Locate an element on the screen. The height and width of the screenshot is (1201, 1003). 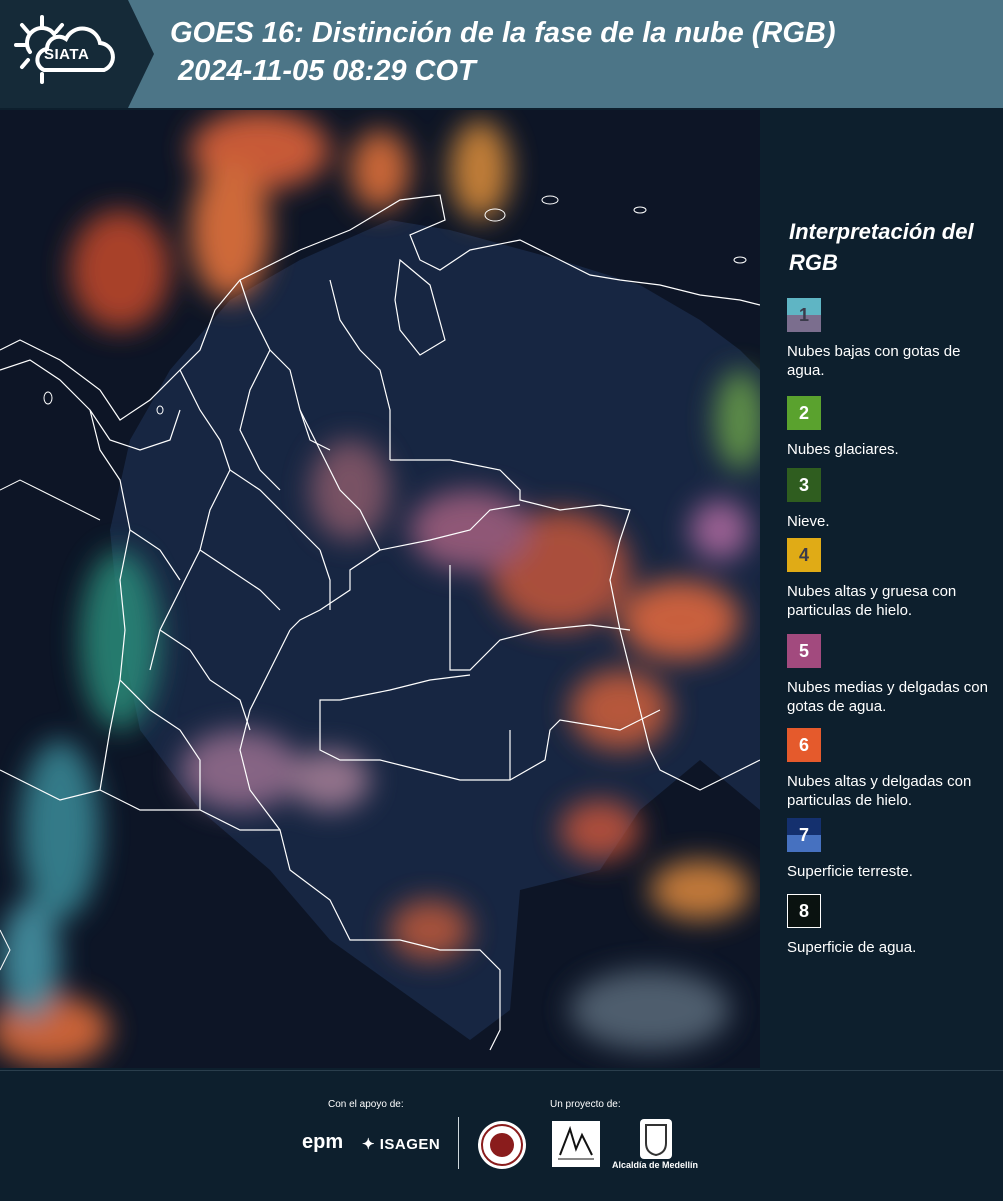
logo-arrow-shape is located at coordinates (141, 54).